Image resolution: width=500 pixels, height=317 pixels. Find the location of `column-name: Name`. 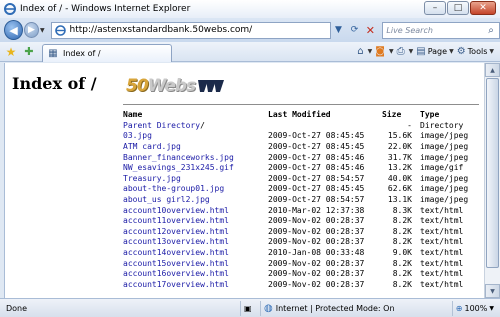

column-name: Name is located at coordinates (195, 114).